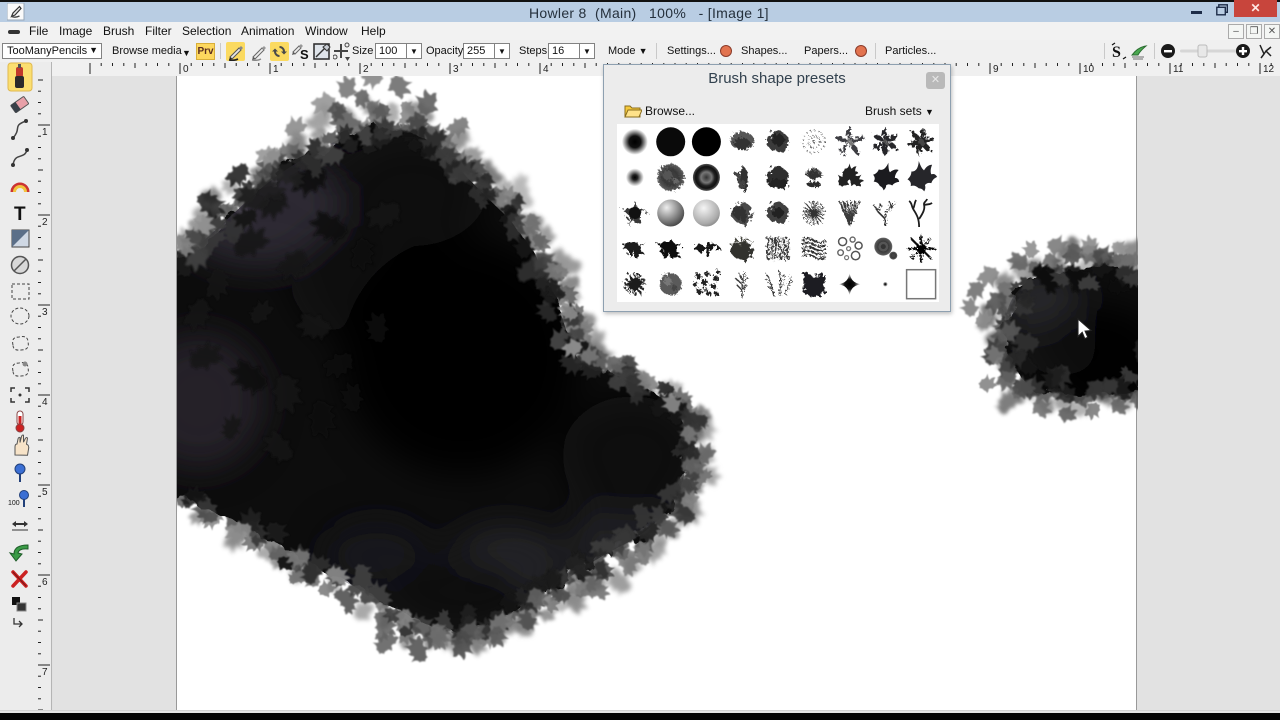  Describe the element at coordinates (14, 503) in the screenshot. I see `svg-text: 100` at that location.